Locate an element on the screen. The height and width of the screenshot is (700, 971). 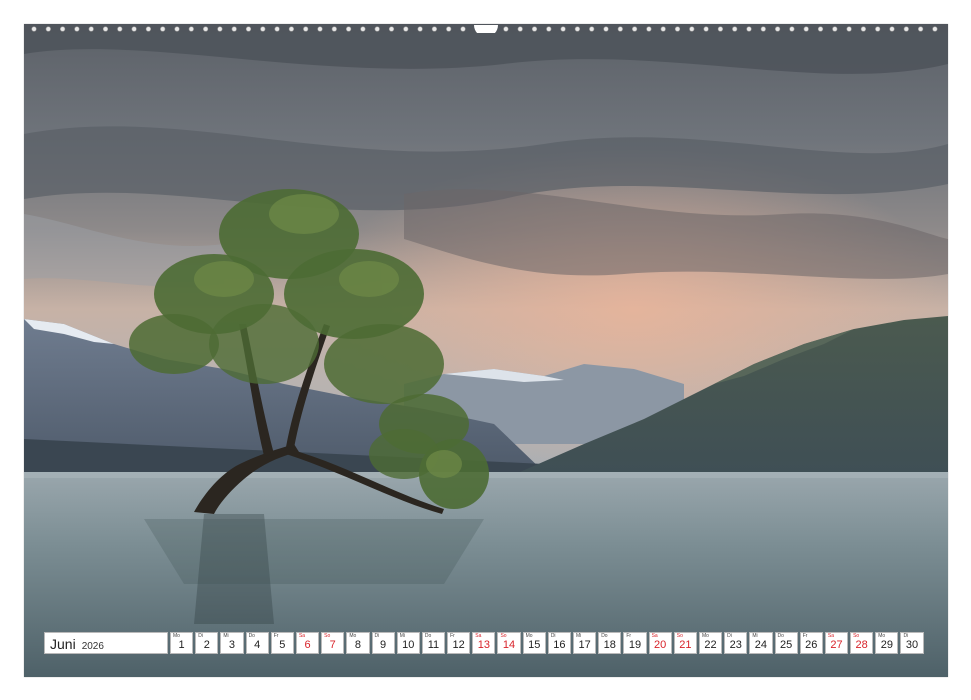
day-cell: Fr 26 is located at coordinates (811, 643).